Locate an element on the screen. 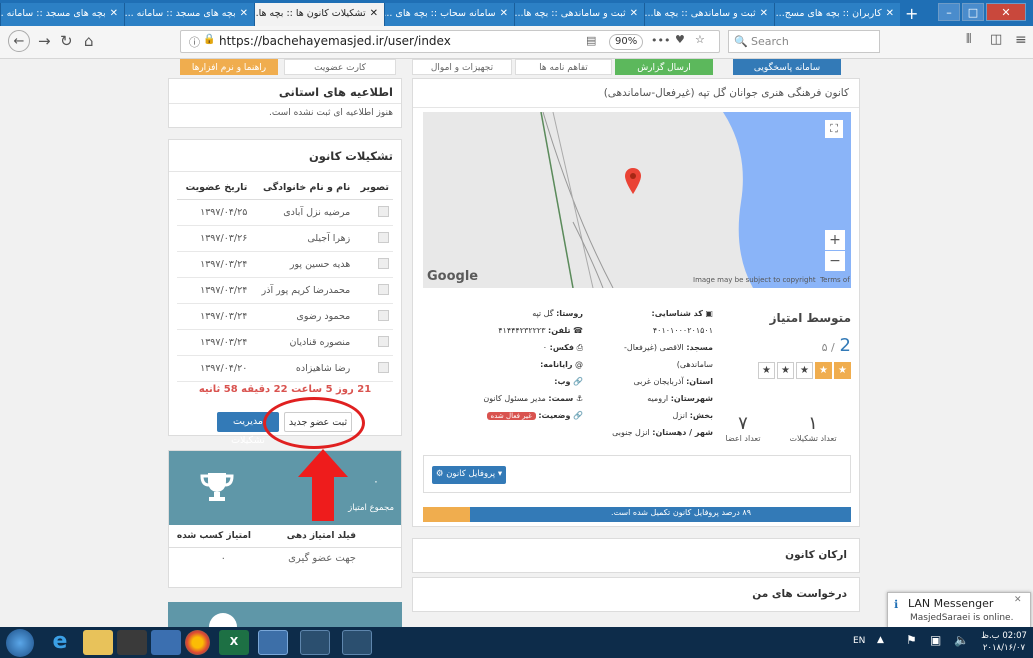  table-row: رضا شاهیزاده ۱۳۹۷/۰۴/۲۰ is located at coordinates (285, 368).